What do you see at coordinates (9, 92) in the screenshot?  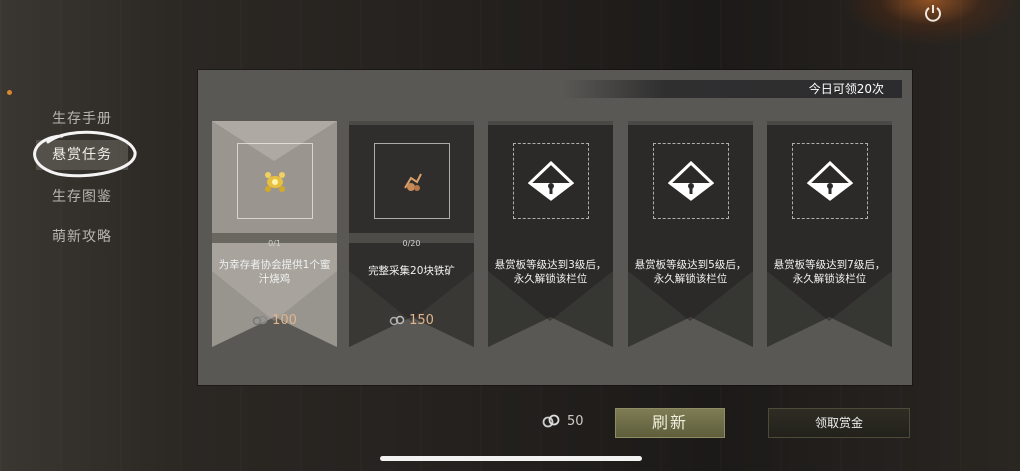 I see `indicator-dot` at bounding box center [9, 92].